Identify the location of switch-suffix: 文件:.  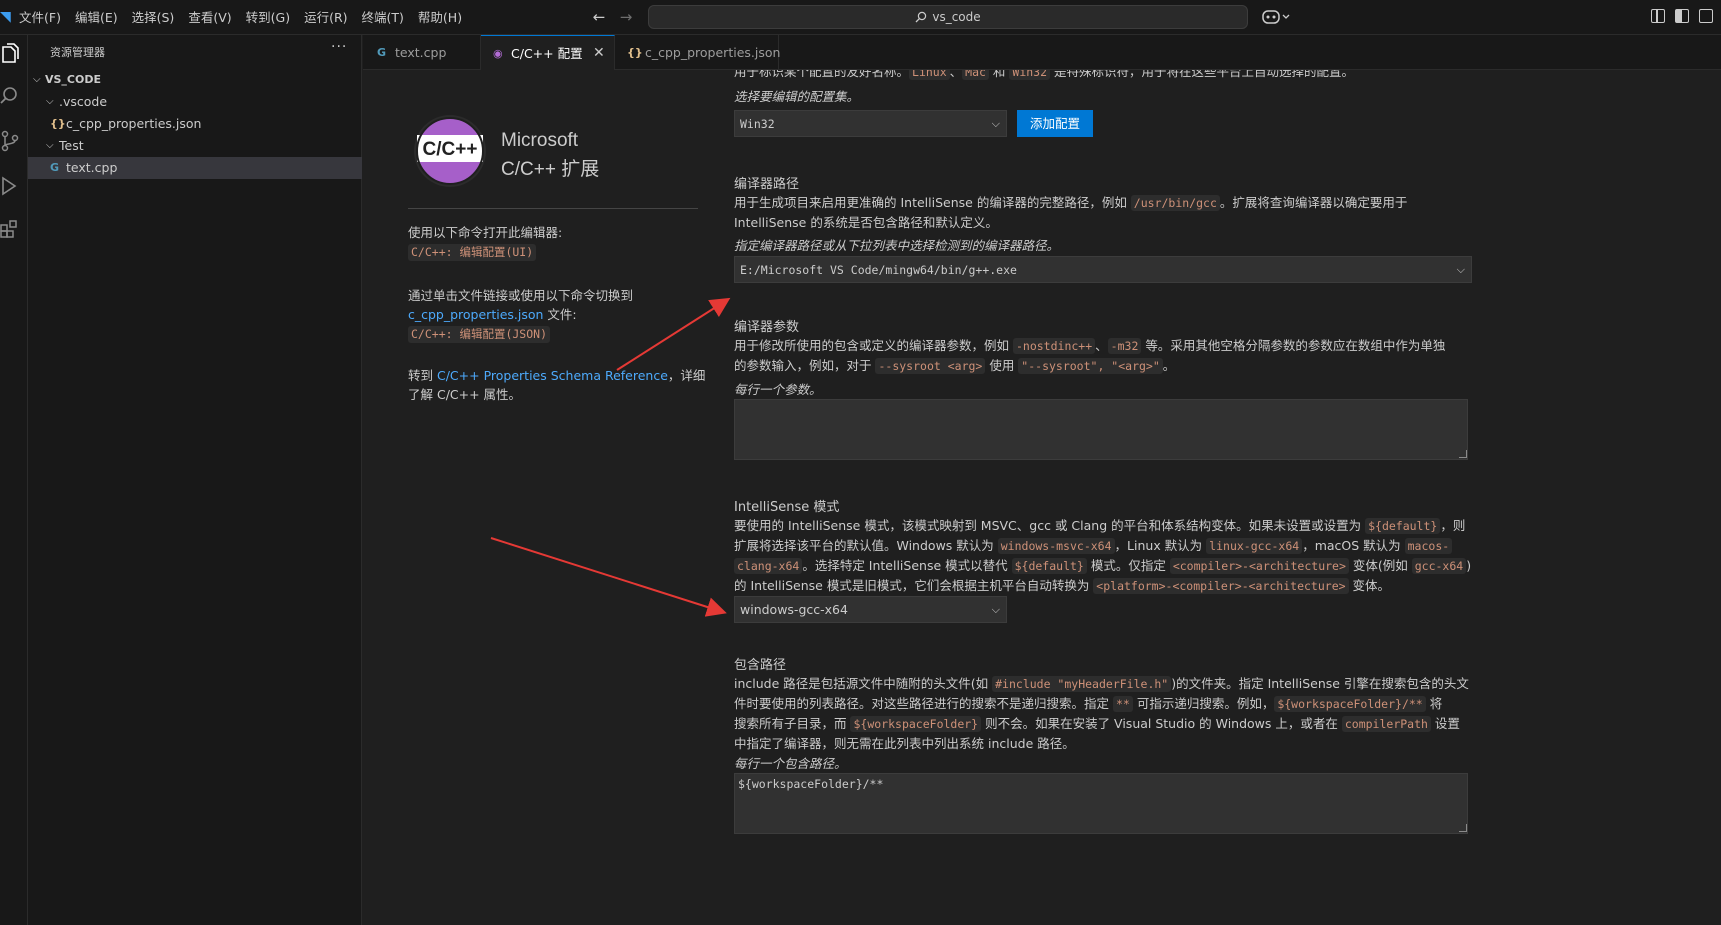
(560, 314).